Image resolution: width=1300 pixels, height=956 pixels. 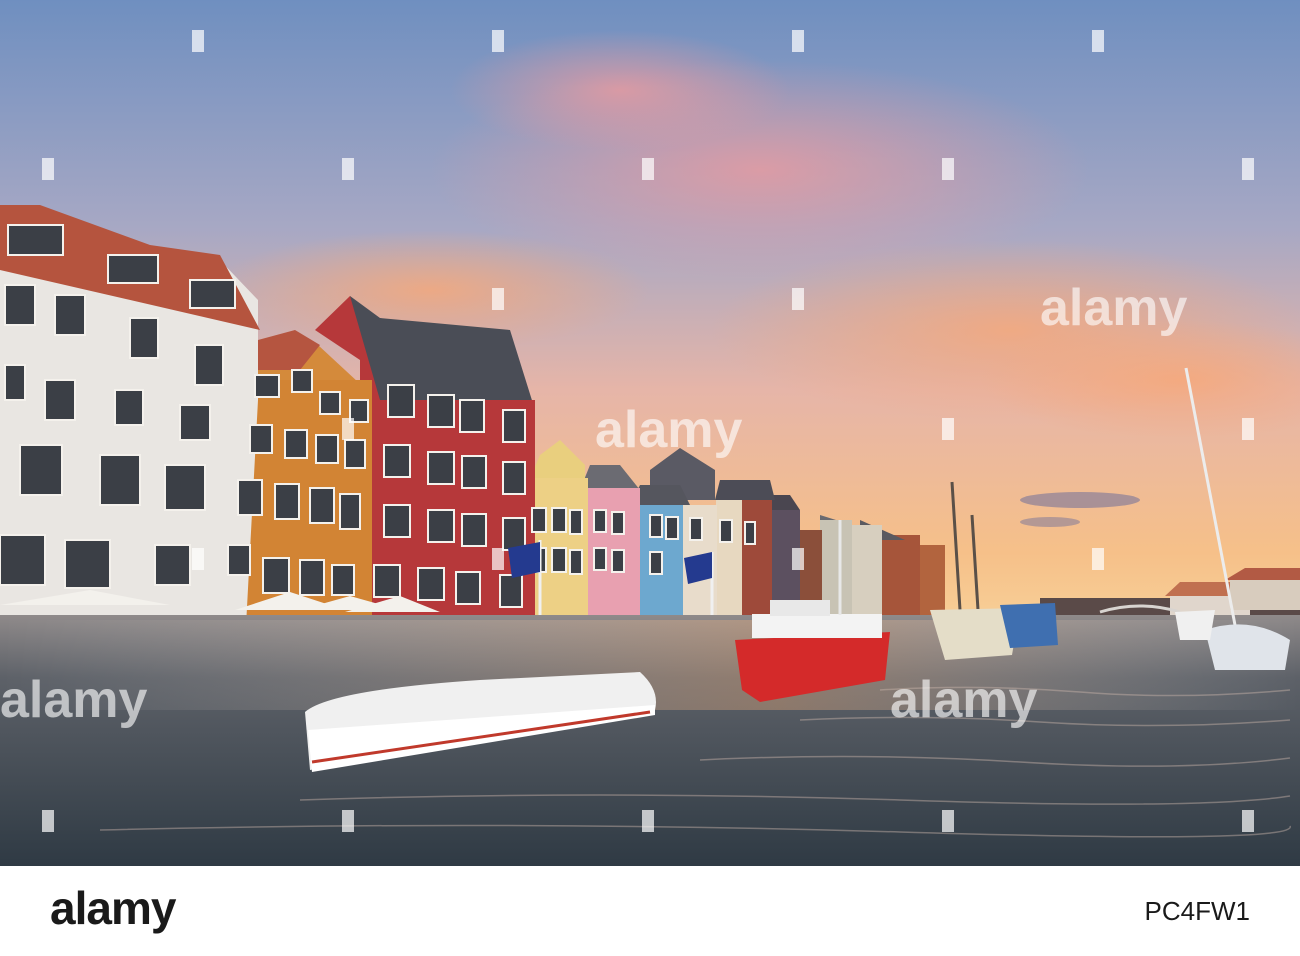 What do you see at coordinates (1114, 308) in the screenshot?
I see `watermark-top-right: alamy` at bounding box center [1114, 308].